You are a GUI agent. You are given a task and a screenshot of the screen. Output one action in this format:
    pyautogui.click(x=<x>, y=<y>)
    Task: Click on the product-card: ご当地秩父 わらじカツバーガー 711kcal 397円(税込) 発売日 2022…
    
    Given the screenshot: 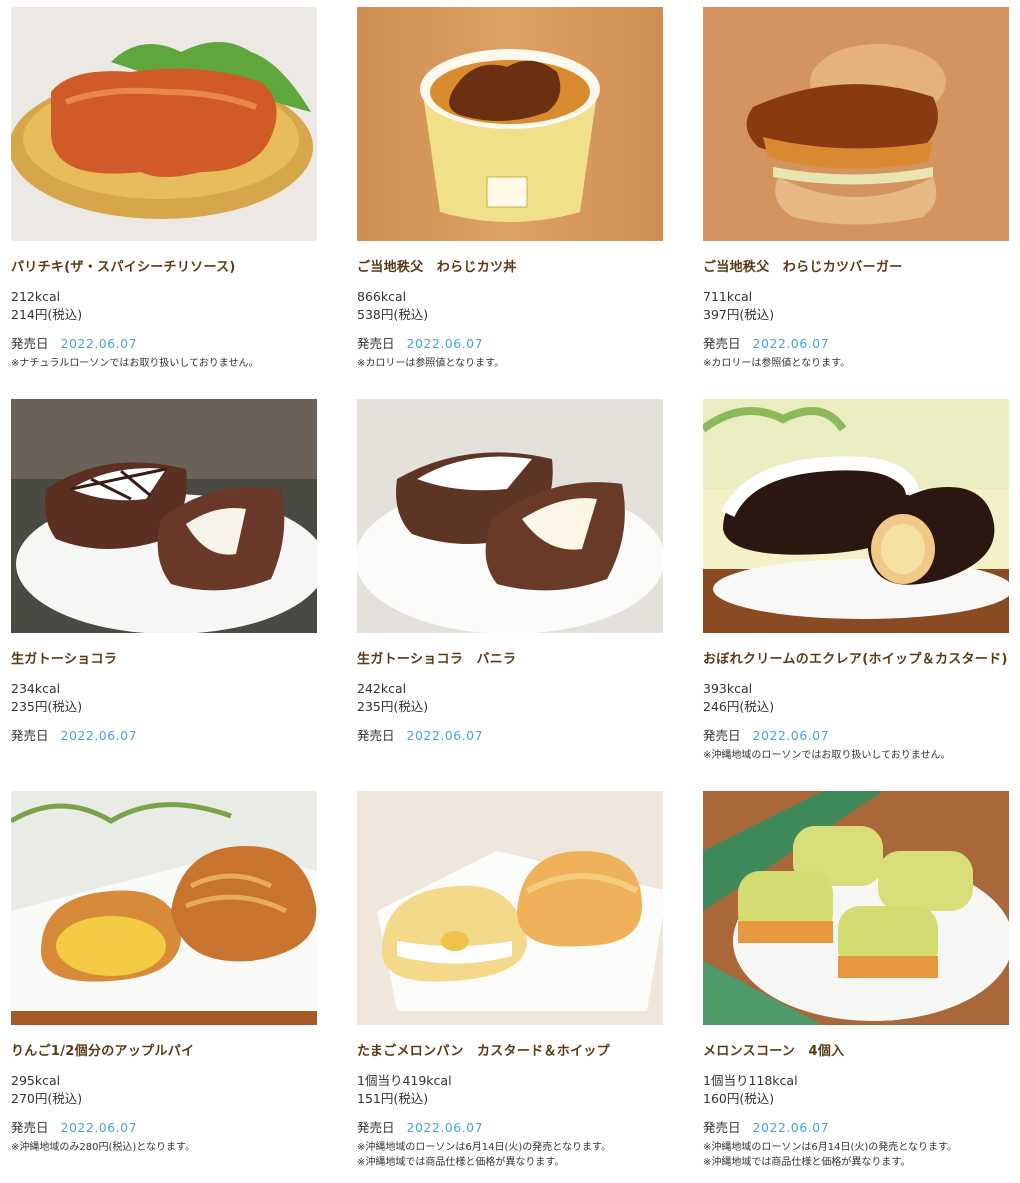 What is the action you would take?
    pyautogui.click(x=856, y=203)
    